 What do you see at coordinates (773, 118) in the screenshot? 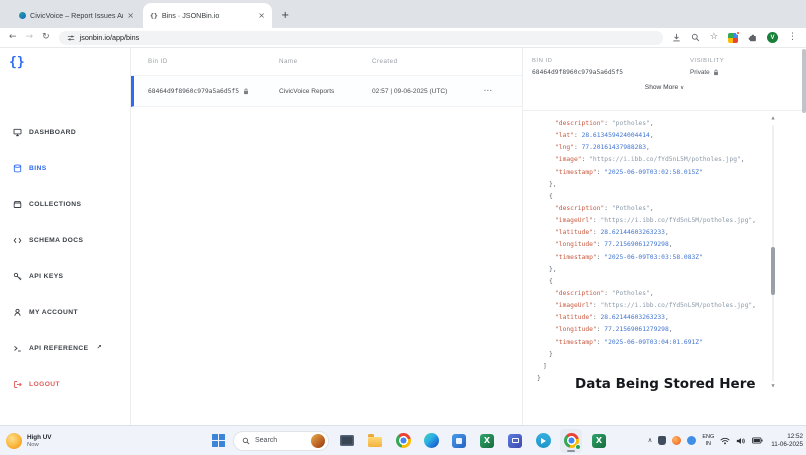
I see `scroll-up-icon: ▲` at bounding box center [773, 118].